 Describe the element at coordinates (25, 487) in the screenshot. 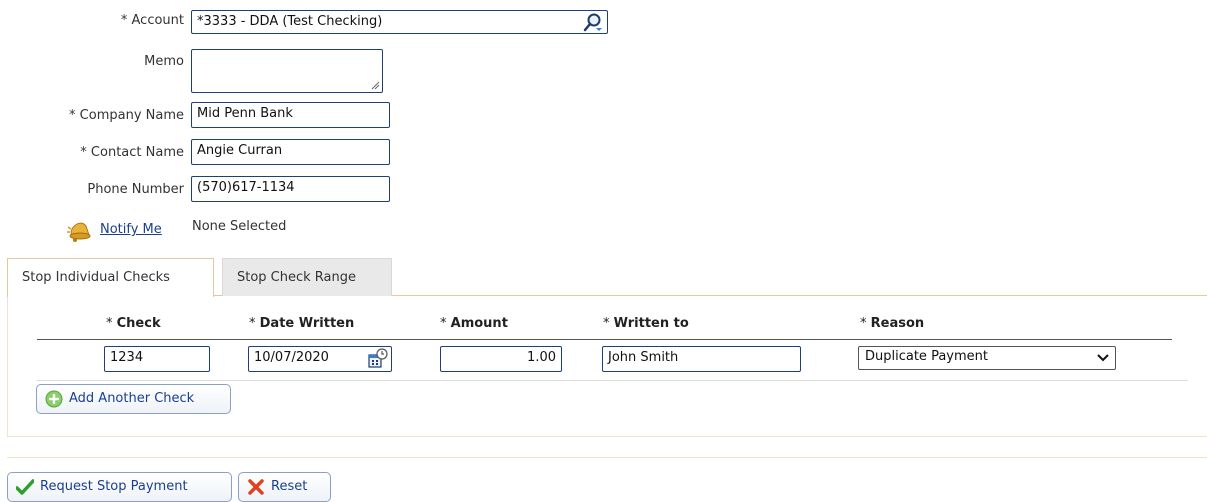

I see `checkmark-icon` at that location.